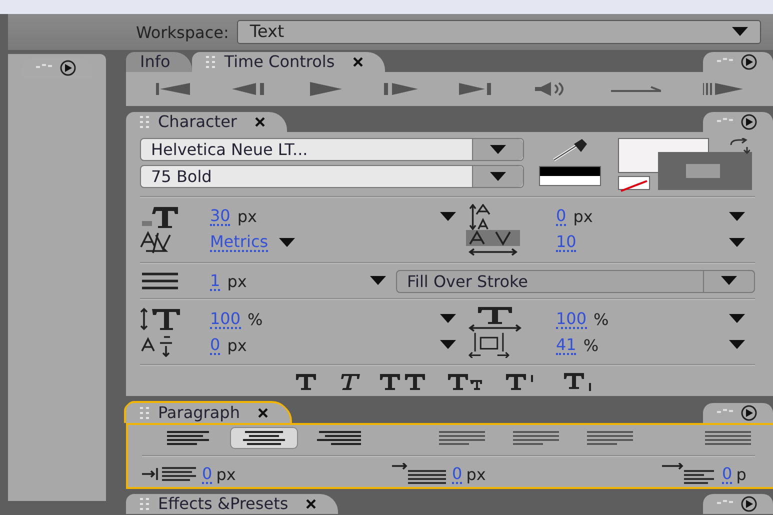 The width and height of the screenshot is (773, 515). What do you see at coordinates (170, 474) in the screenshot?
I see `indent-left-icon` at bounding box center [170, 474].